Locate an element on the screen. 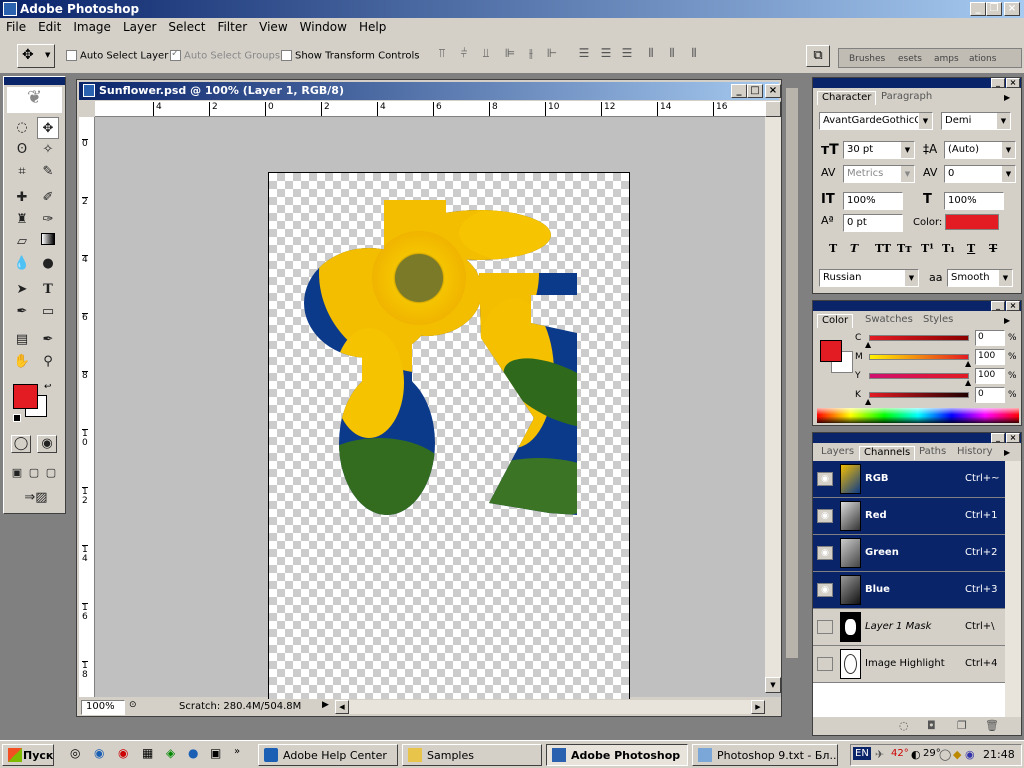 Image resolution: width=1024 pixels, height=768 pixels. color-close-button: × is located at coordinates (1013, 306).